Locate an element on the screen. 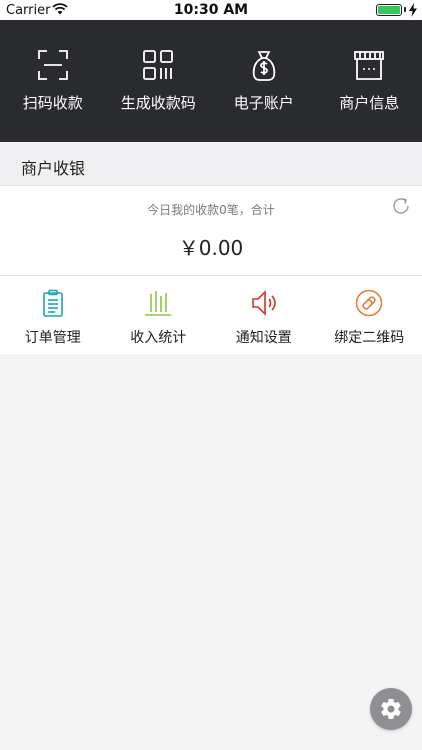 This screenshot has width=422, height=750. status-time: 10:30 AM is located at coordinates (211, 10).